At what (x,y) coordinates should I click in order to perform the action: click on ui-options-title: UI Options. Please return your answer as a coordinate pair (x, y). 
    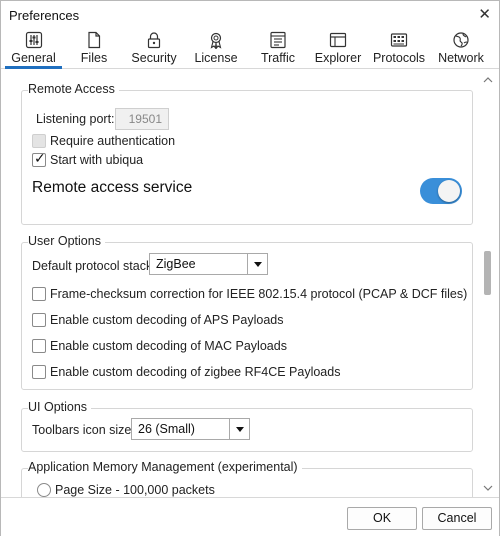
    Looking at the image, I should click on (60, 407).